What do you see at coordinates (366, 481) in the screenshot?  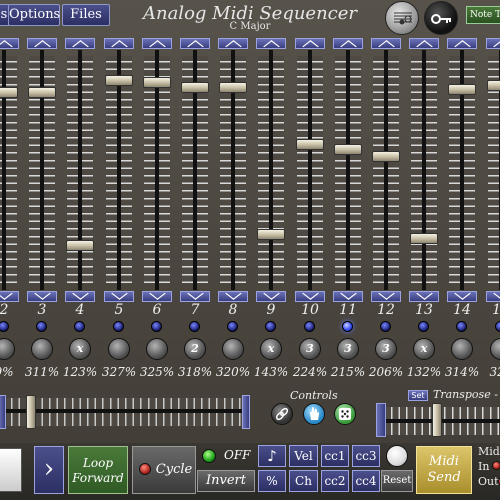 I see `cc4-button: cc4` at bounding box center [366, 481].